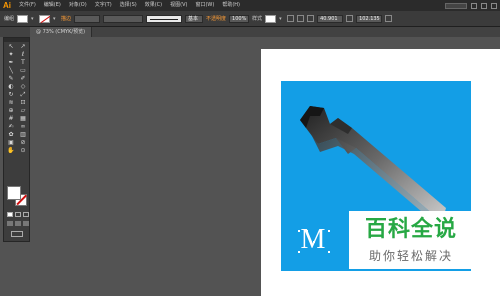  What do you see at coordinates (17, 234) in the screenshot?
I see `screen-mode-button` at bounding box center [17, 234].